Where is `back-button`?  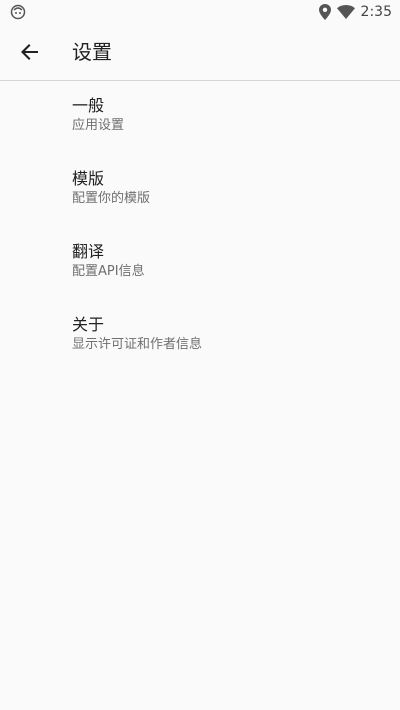 back-button is located at coordinates (30, 52).